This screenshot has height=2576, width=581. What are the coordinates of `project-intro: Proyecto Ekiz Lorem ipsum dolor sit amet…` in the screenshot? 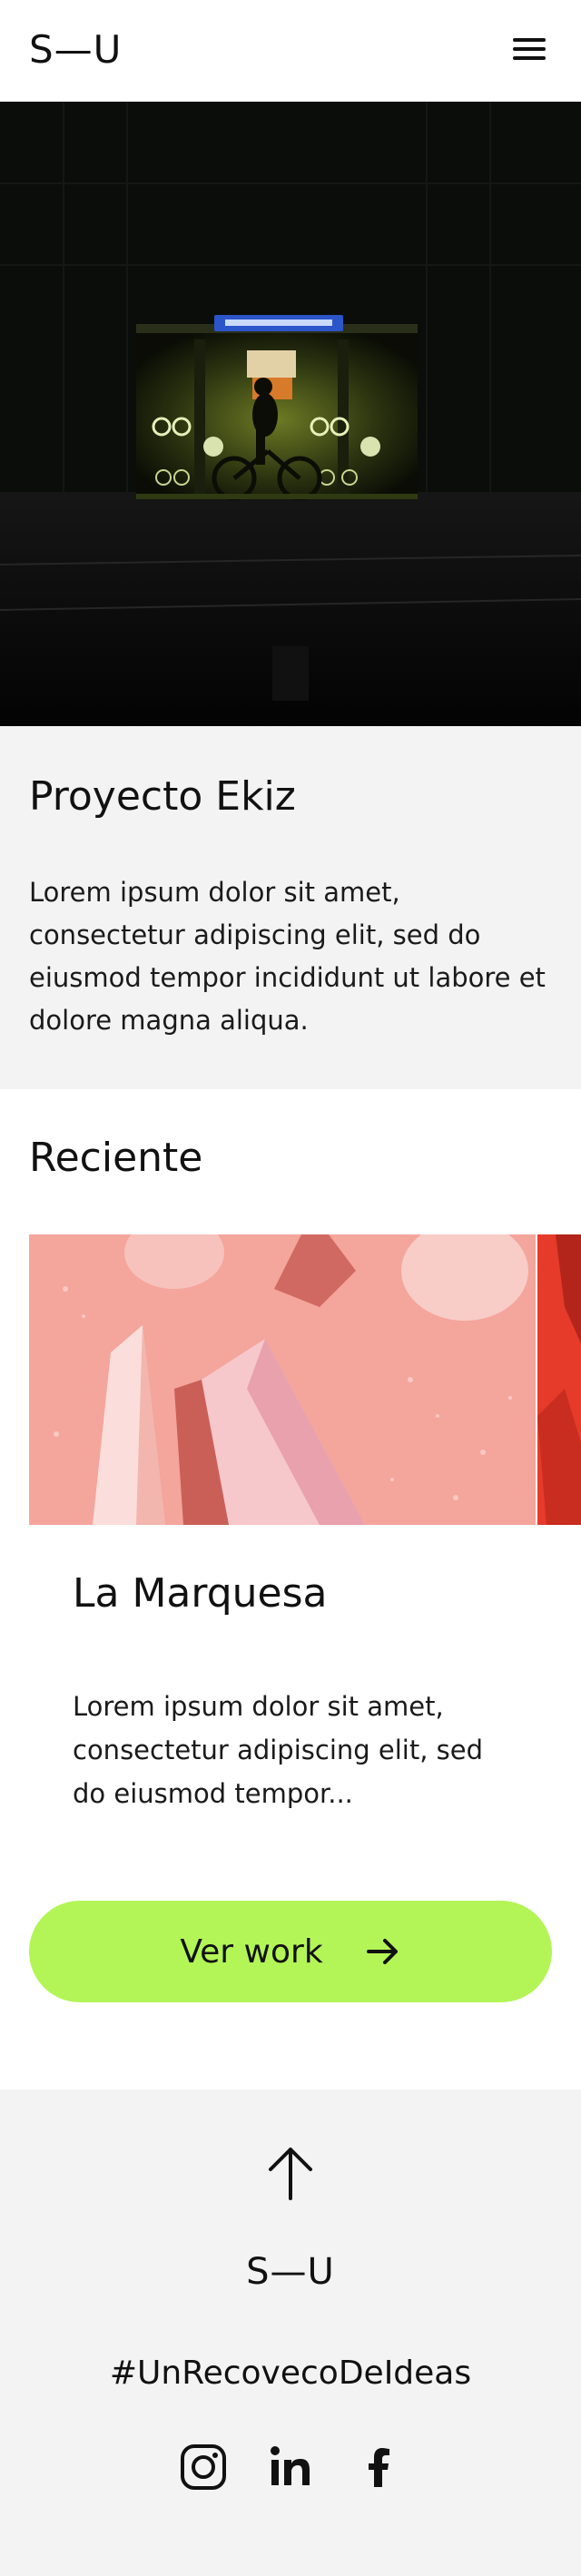 It's located at (290, 907).